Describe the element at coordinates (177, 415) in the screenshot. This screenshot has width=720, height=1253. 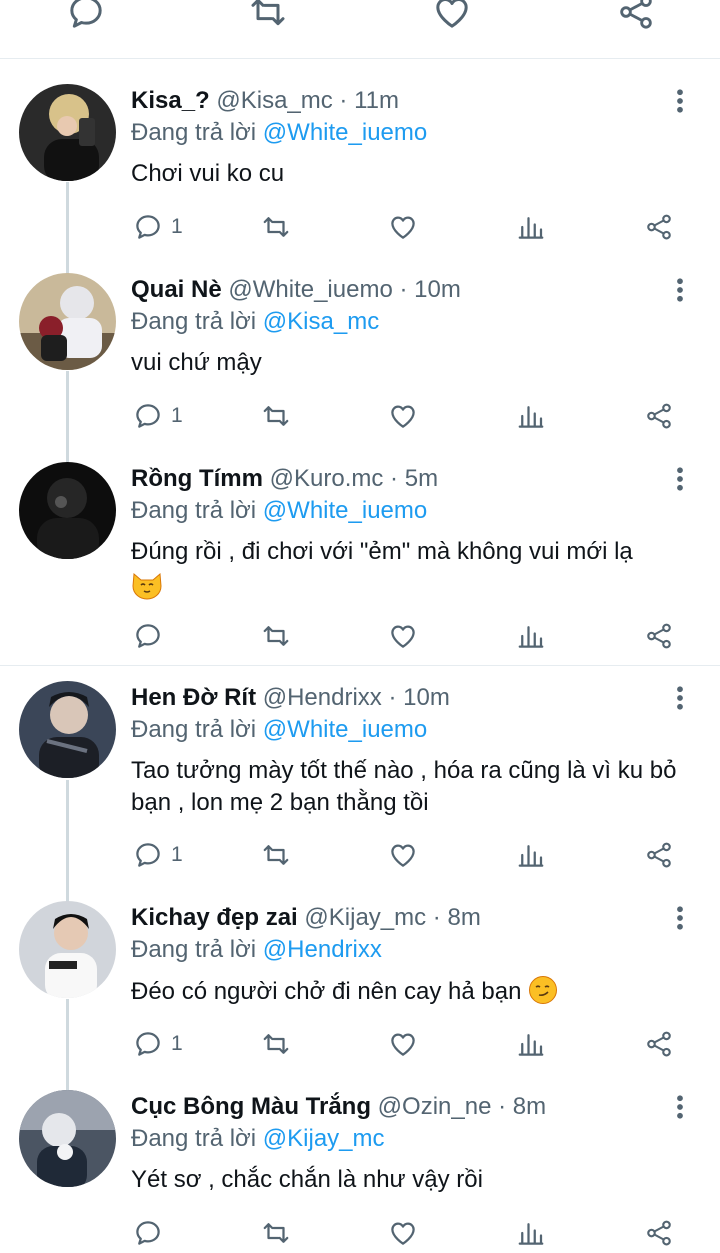
I see `reply-count: 1` at that location.